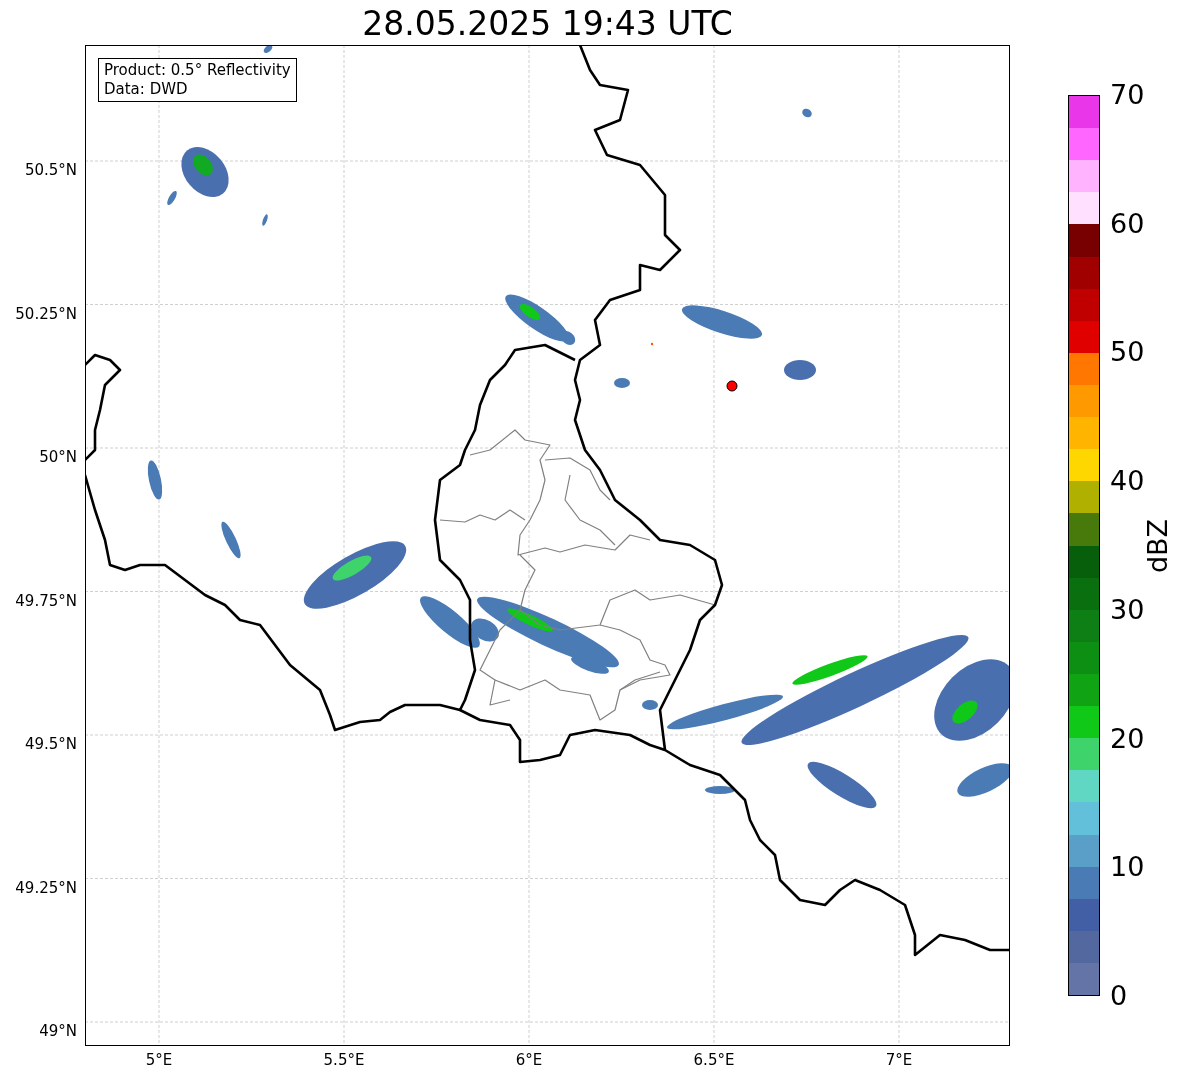 The width and height of the screenshot is (1202, 1081). Describe the element at coordinates (58, 1031) in the screenshot. I see `axis-tick-label: 49°N` at that location.